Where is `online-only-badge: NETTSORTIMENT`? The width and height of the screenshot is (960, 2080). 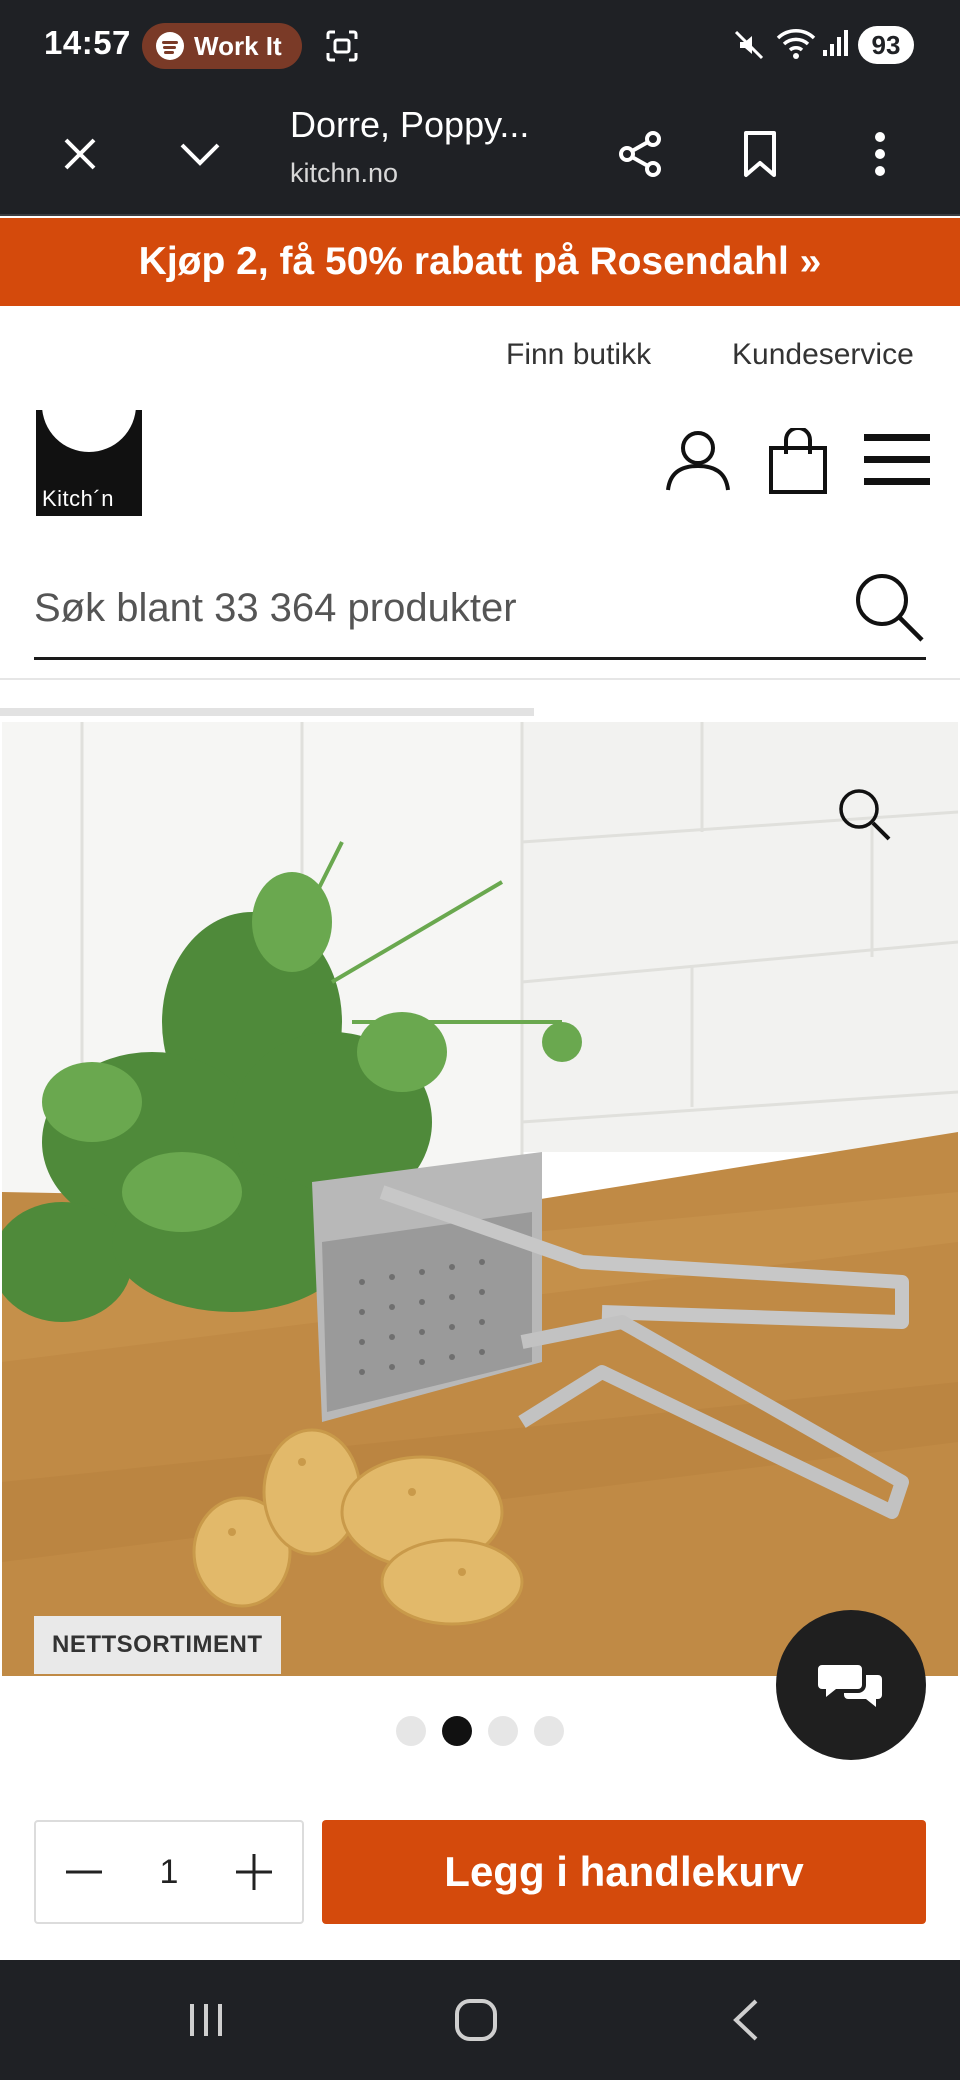 online-only-badge: NETTSORTIMENT is located at coordinates (157, 1645).